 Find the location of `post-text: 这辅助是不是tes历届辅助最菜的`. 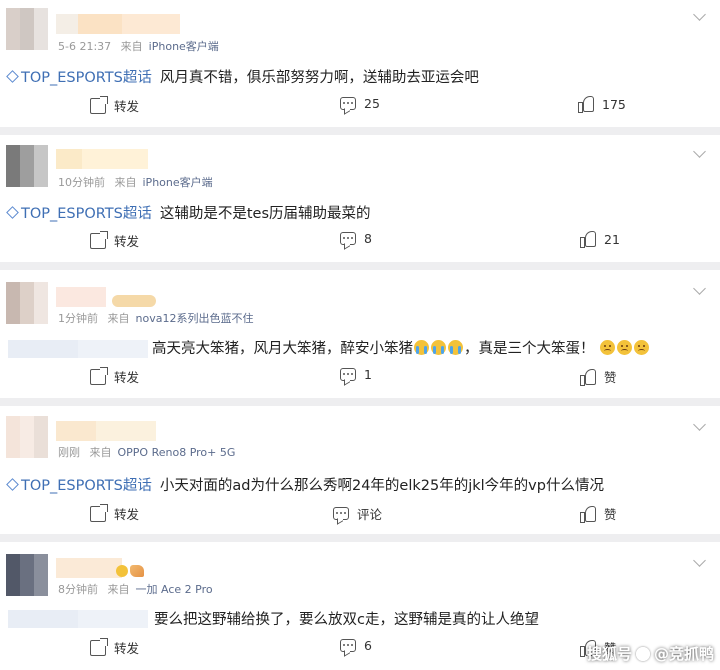

post-text: 这辅助是不是tes历届辅助最菜的 is located at coordinates (265, 214).